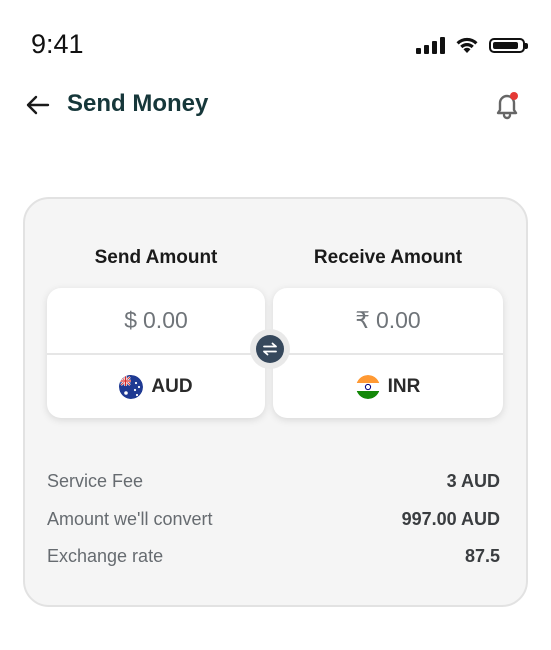 The height and width of the screenshot is (650, 551). I want to click on exchange-rate-label: Exchange rate, so click(105, 556).